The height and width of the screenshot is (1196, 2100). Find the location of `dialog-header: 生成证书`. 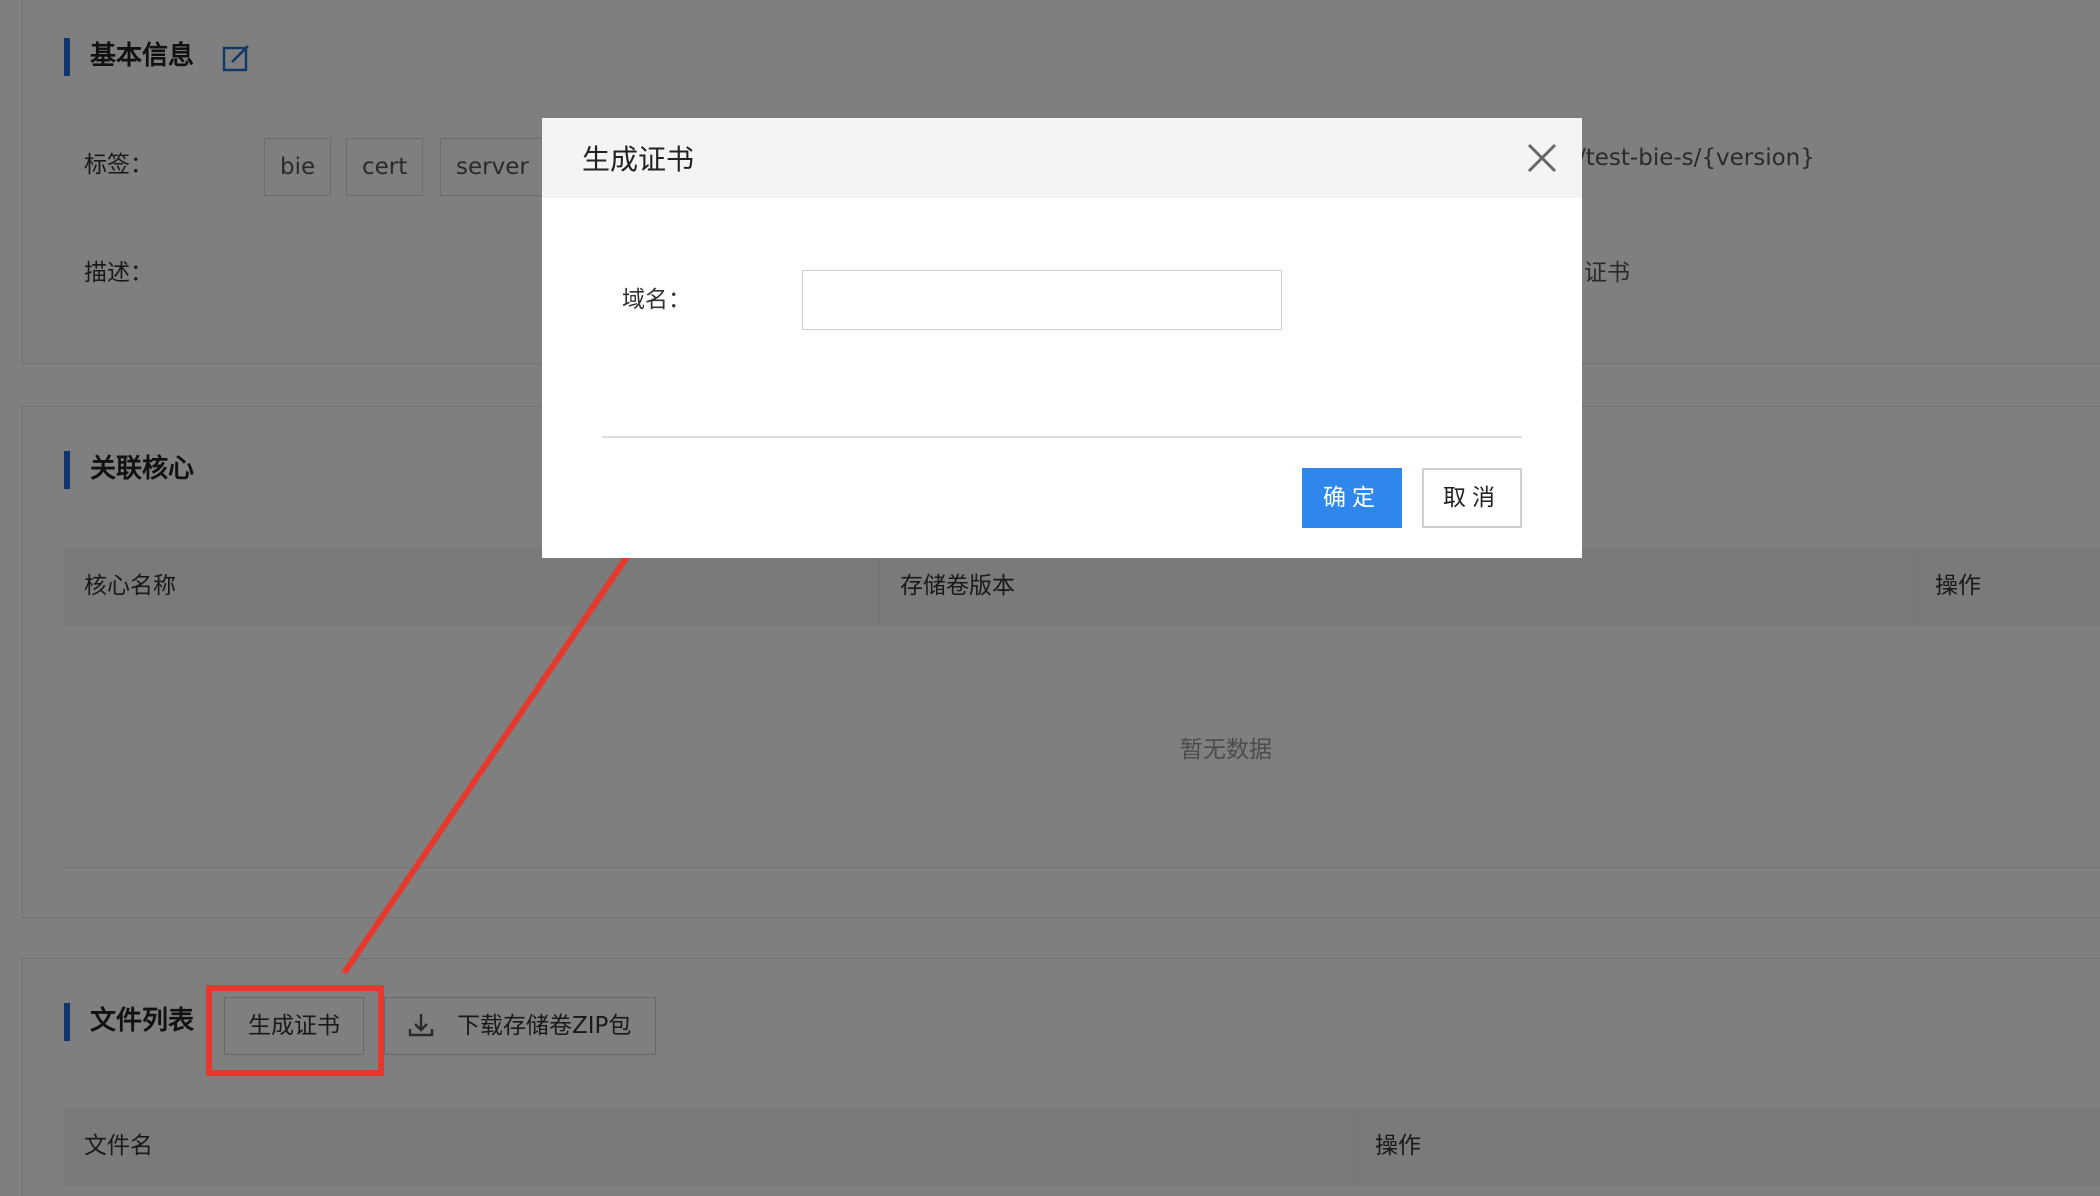

dialog-header: 生成证书 is located at coordinates (1062, 158).